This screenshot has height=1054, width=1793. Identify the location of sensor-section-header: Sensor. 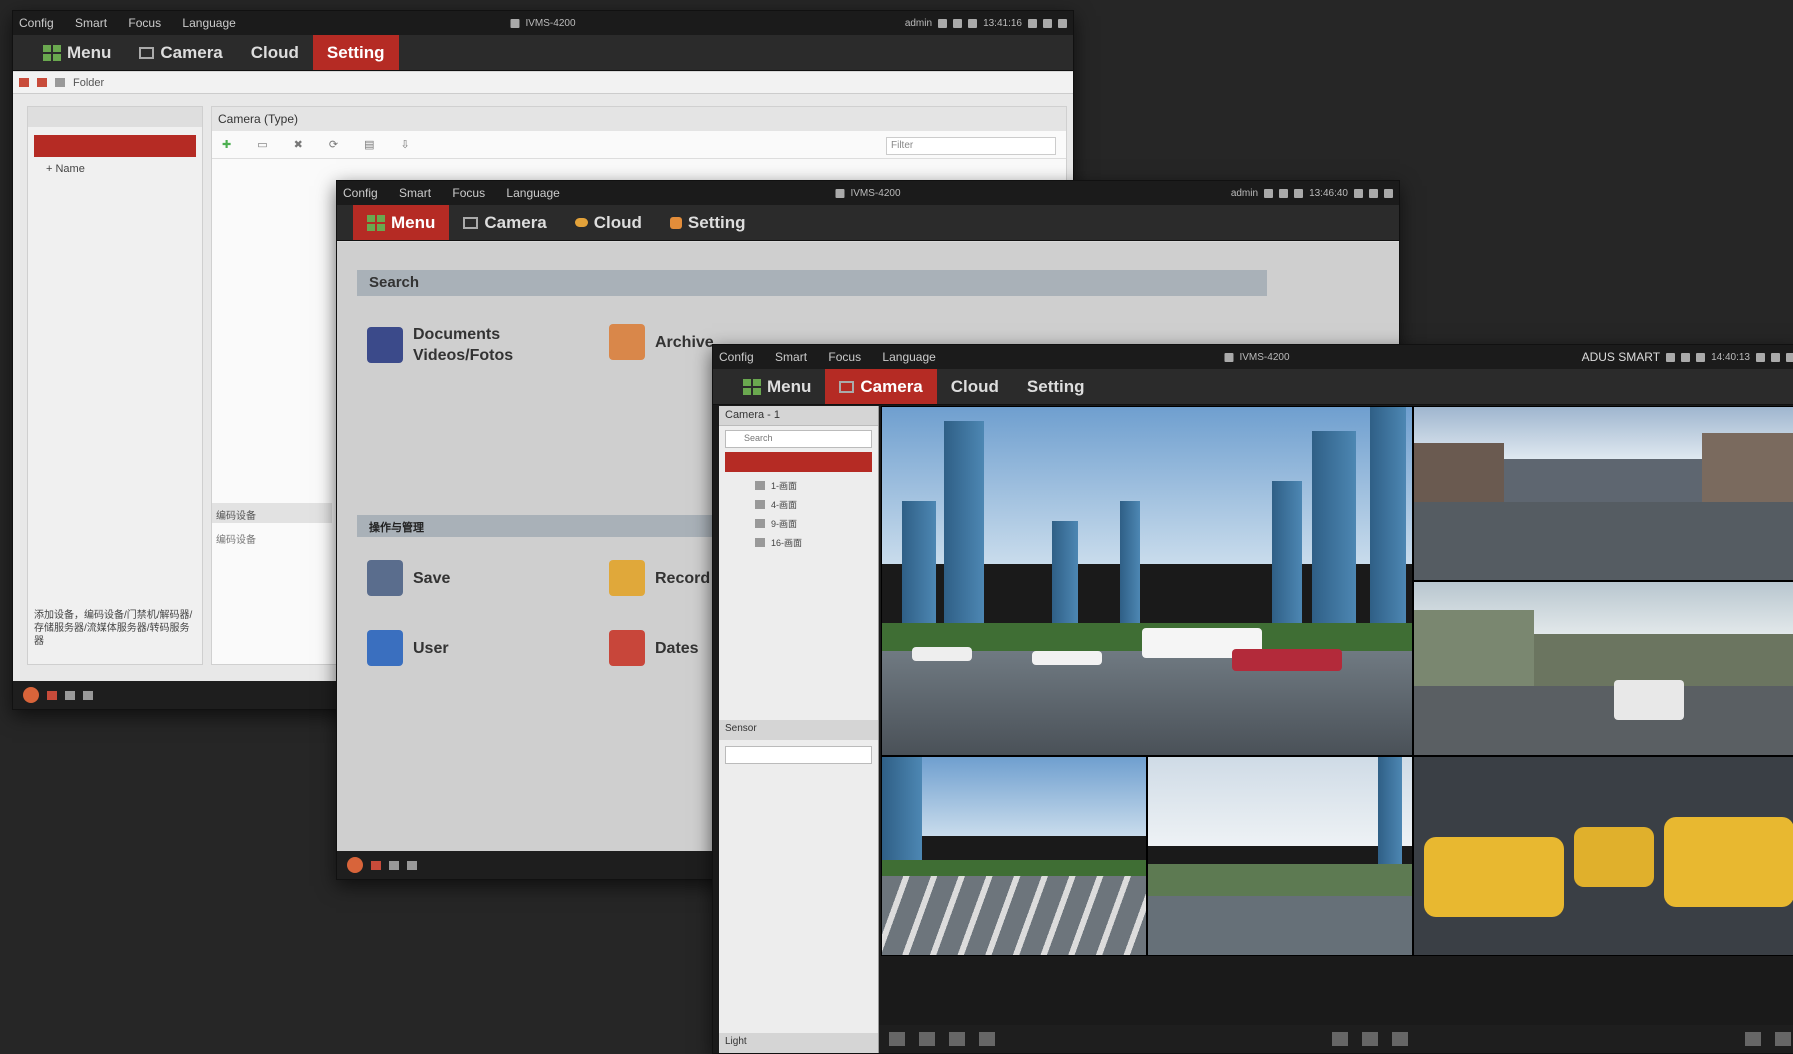
(798, 730).